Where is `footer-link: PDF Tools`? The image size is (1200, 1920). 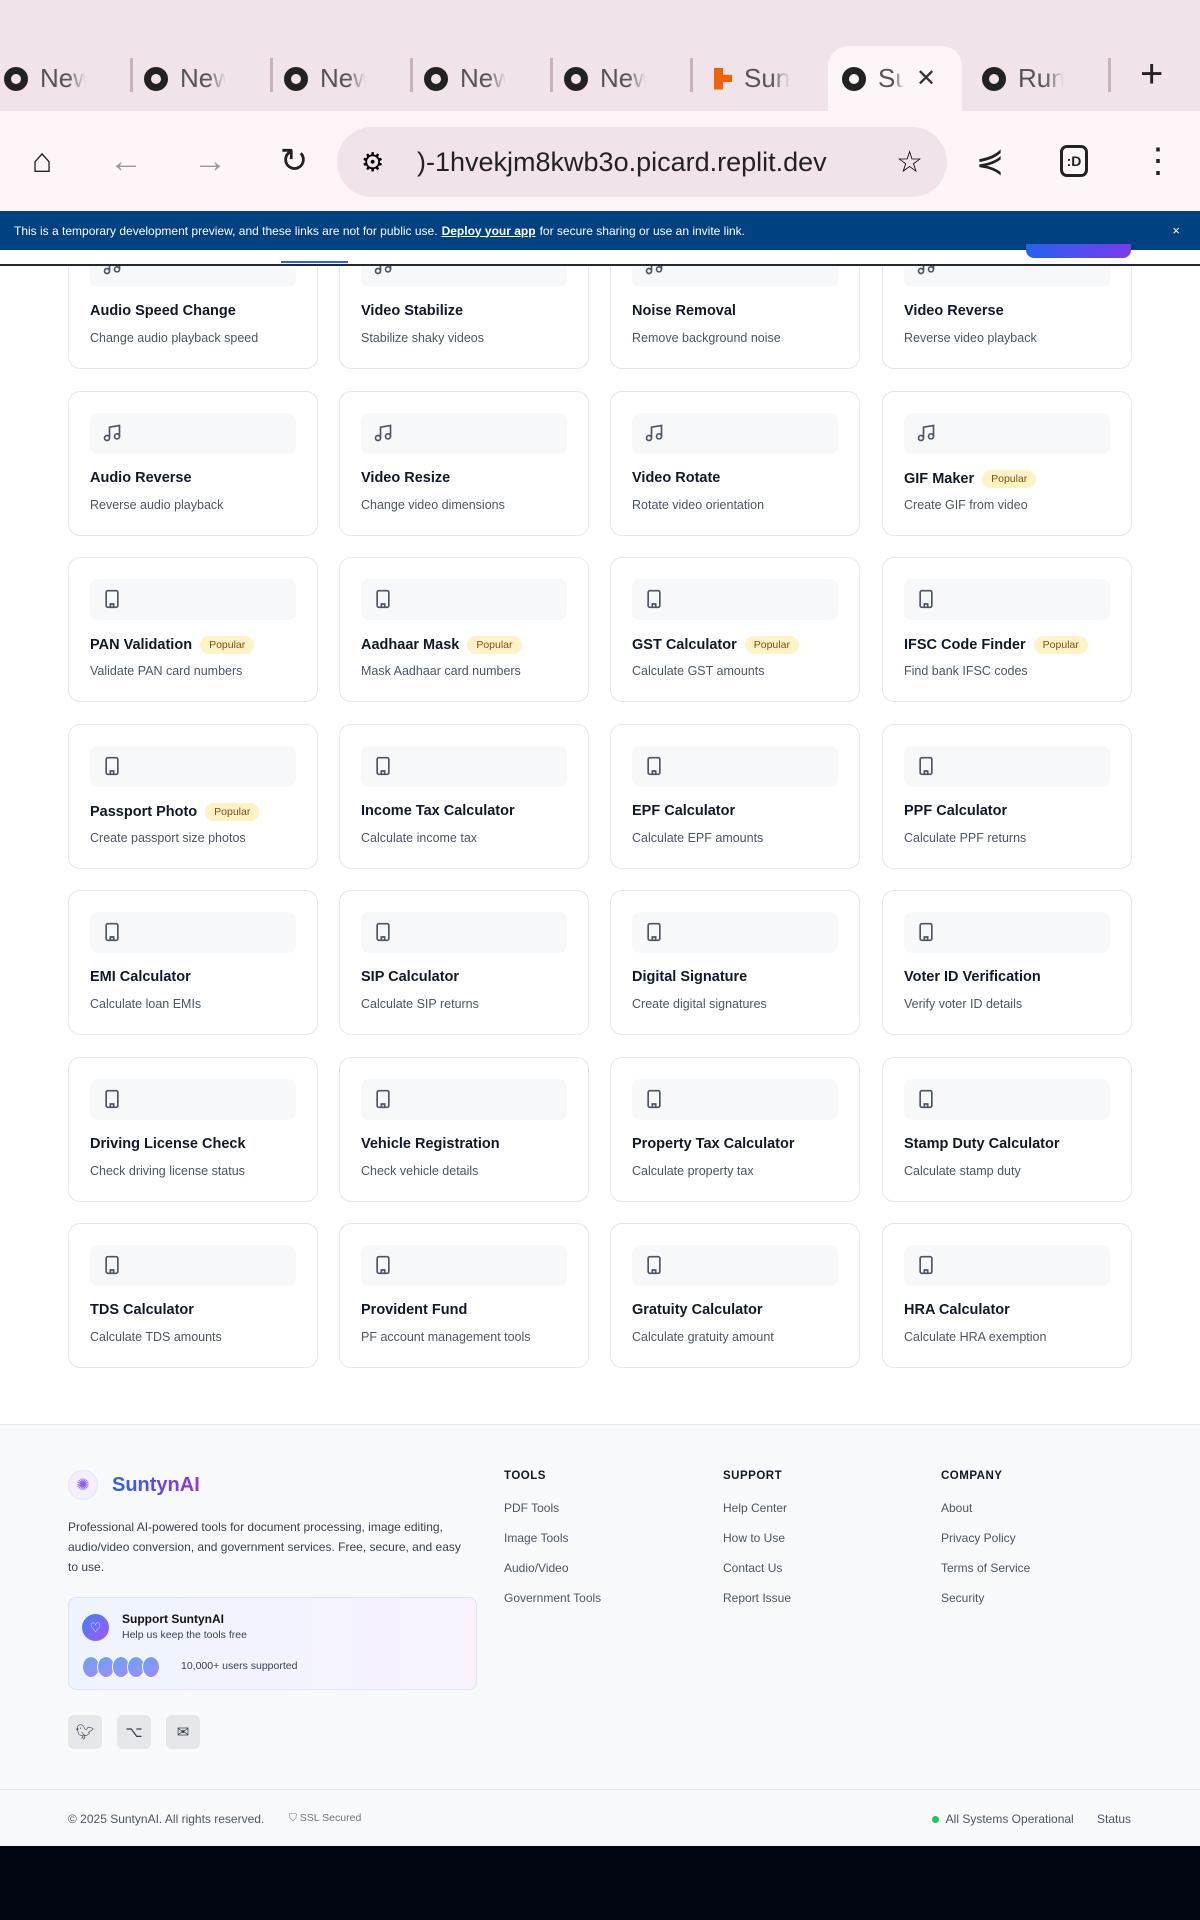
footer-link: PDF Tools is located at coordinates (552, 1508).